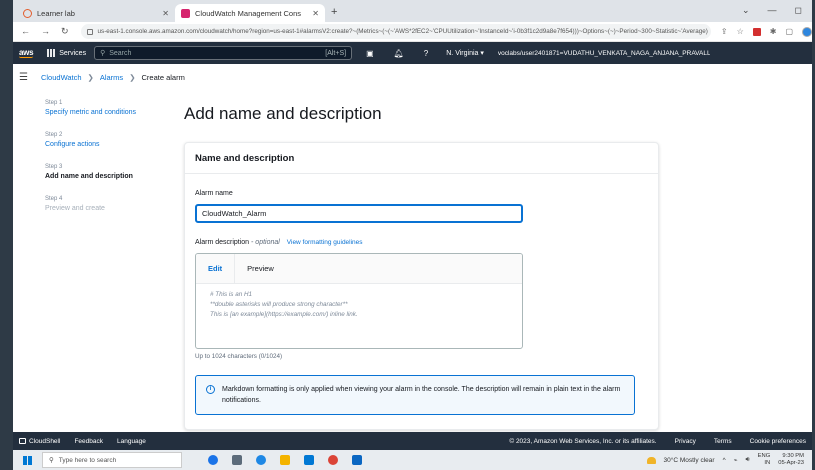 This screenshot has height=470, width=815. I want to click on language-link: Language, so click(131, 441).